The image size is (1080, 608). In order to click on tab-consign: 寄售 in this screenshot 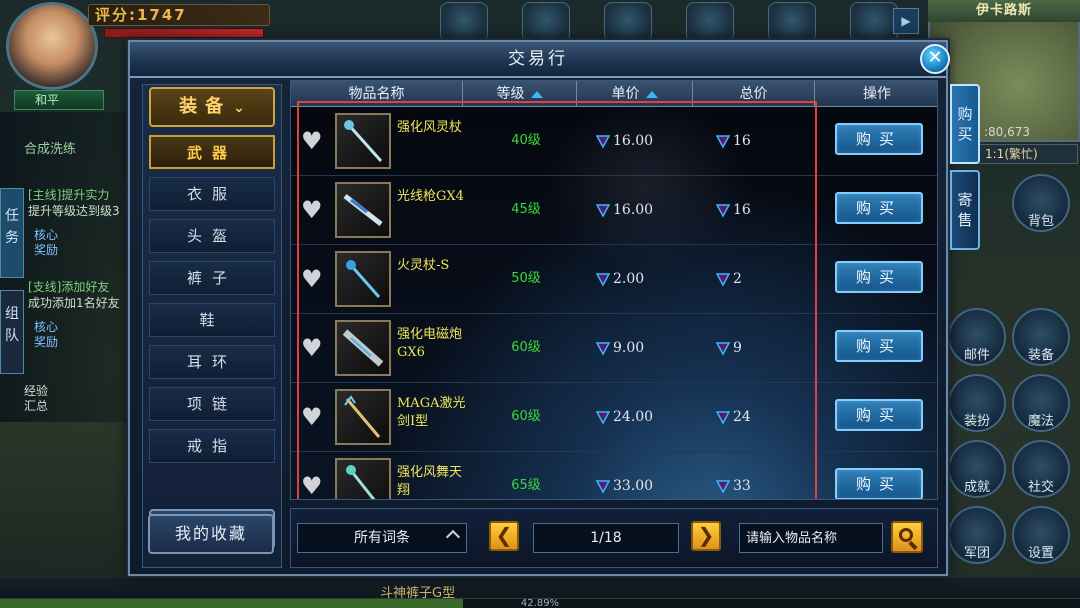, I will do `click(965, 210)`.